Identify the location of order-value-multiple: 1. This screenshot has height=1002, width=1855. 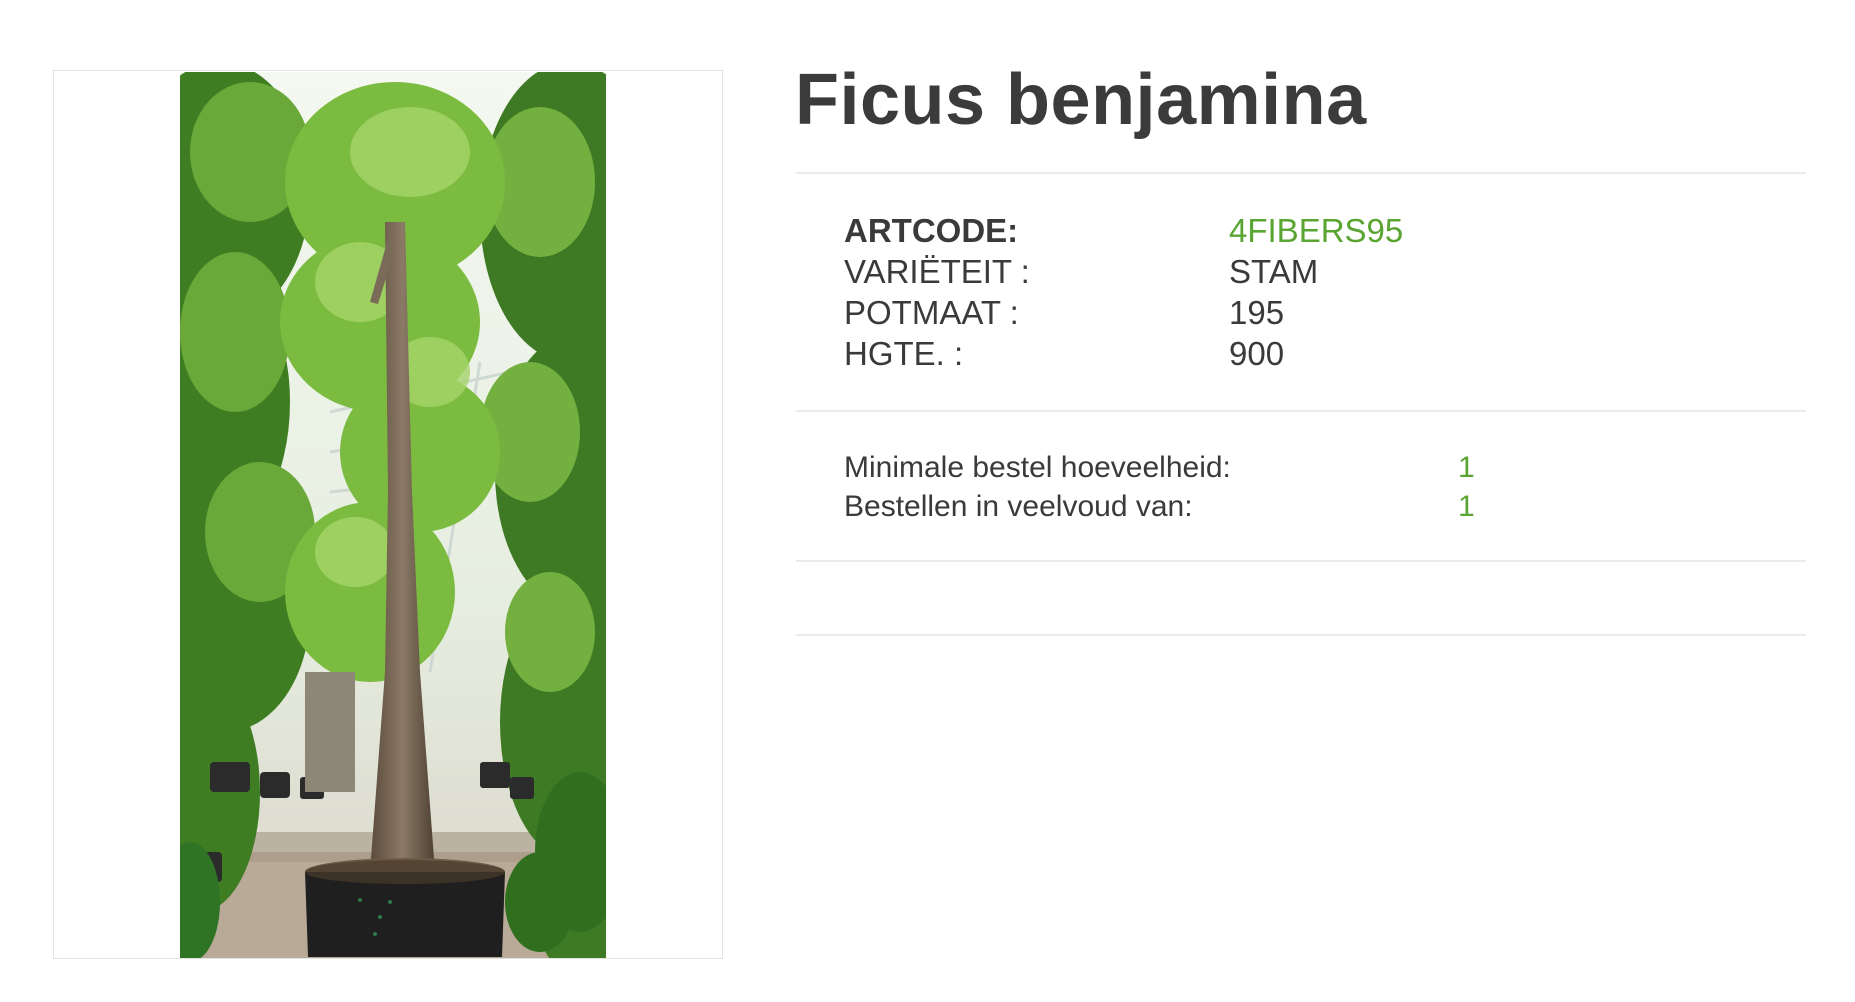
(1466, 506).